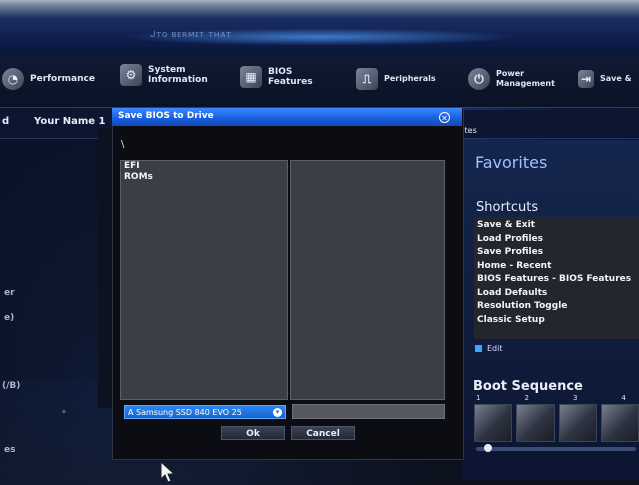 This screenshot has width=639, height=485. I want to click on menu-bios-features-label: BIOS Features, so click(290, 77).